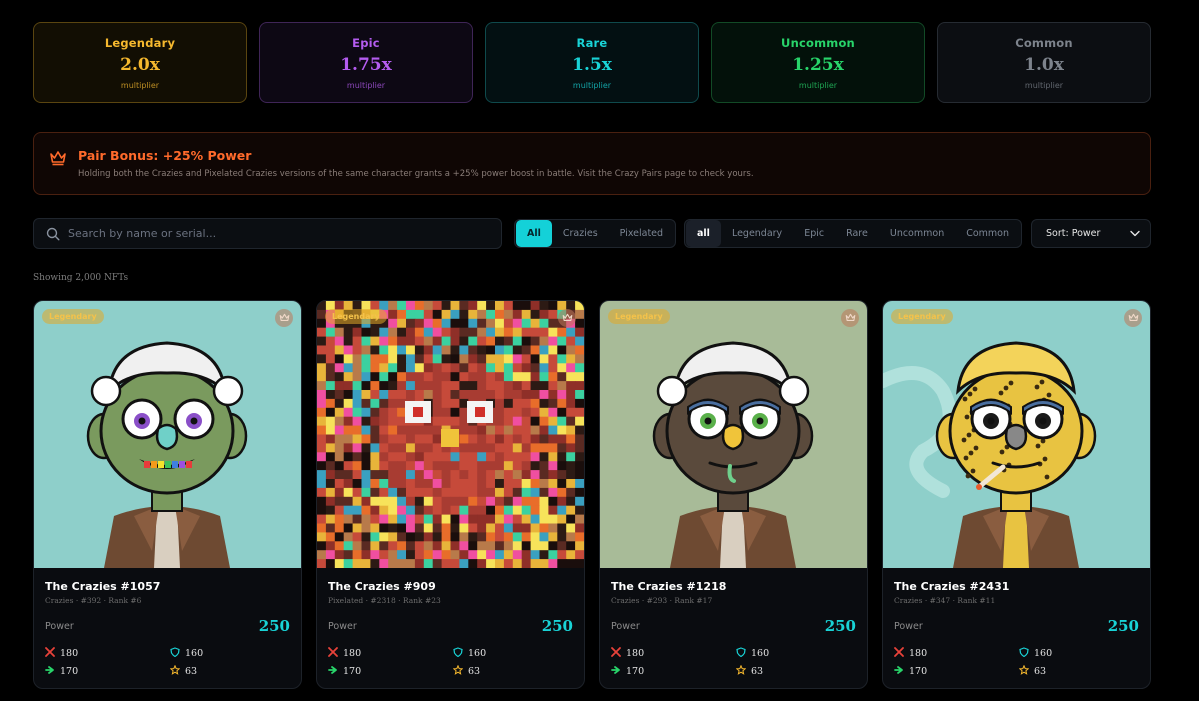 The width and height of the screenshot is (1199, 701). Describe the element at coordinates (814, 233) in the screenshot. I see `rarity-filter-epic: Epic` at that location.